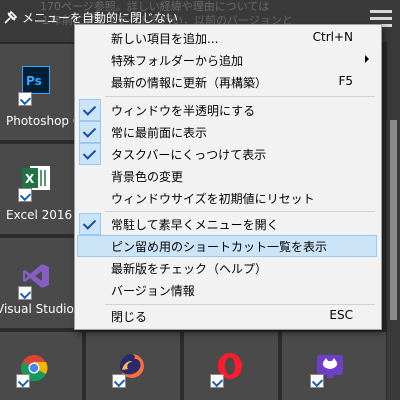 The image size is (400, 400). I want to click on menu-item-translucent: ウィンドウを半透明にする, so click(227, 110).